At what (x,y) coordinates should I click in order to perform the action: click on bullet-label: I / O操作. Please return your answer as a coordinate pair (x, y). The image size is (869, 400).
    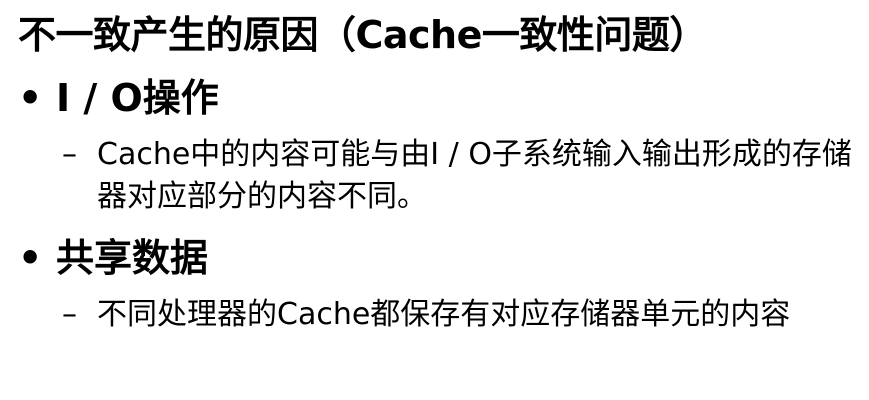
    Looking at the image, I should click on (137, 98).